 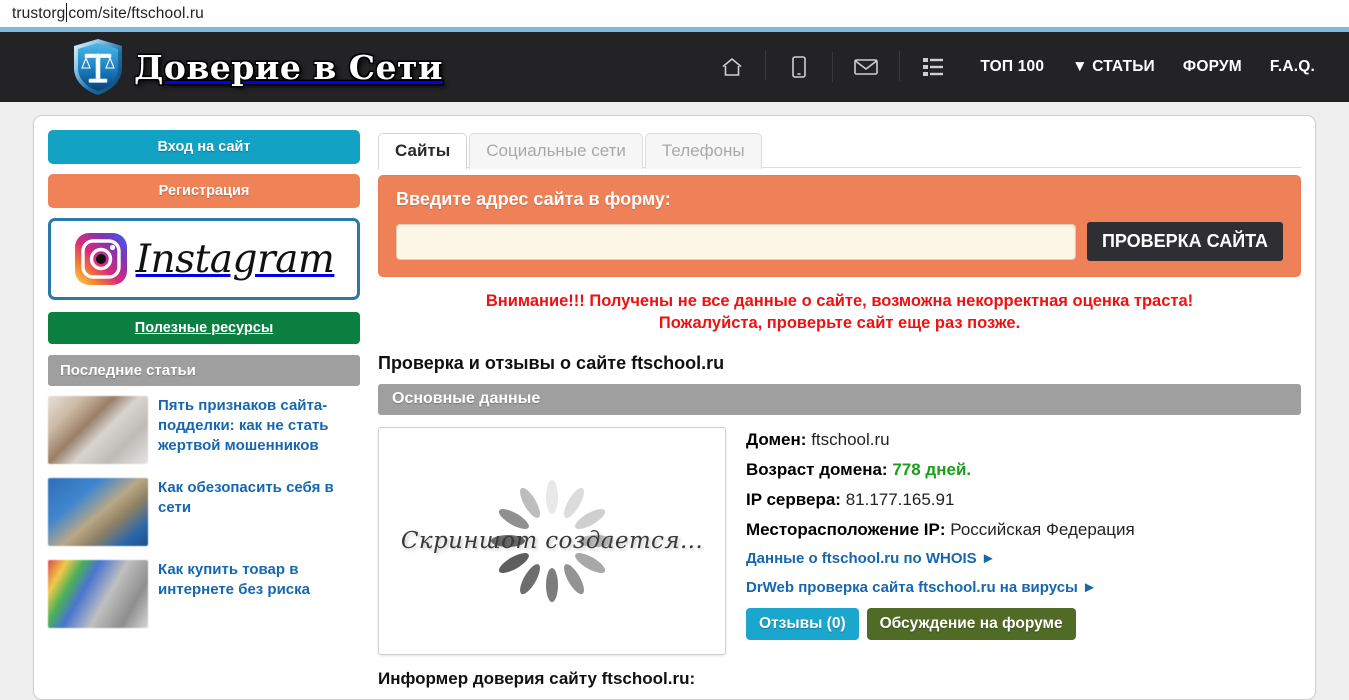 I want to click on url-text-before-caret: trustorg, so click(x=39, y=13).